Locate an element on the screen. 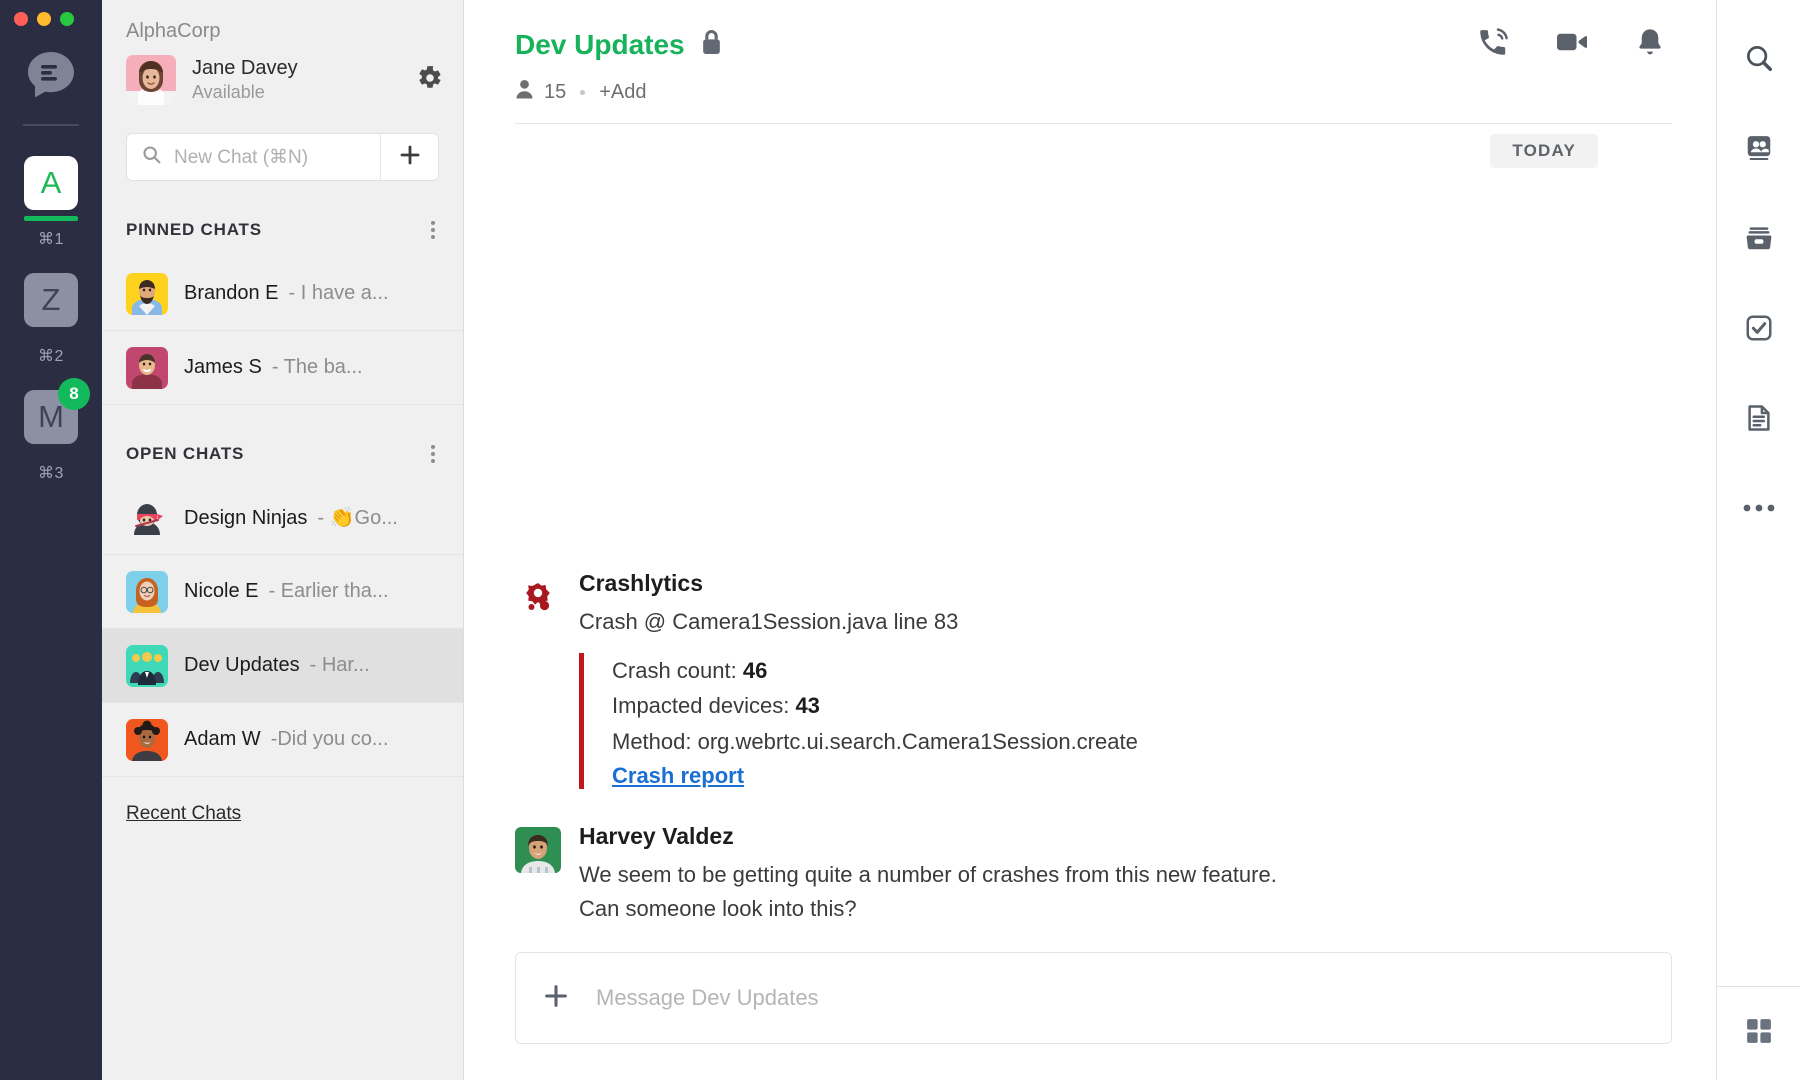 Image resolution: width=1800 pixels, height=1080 pixels. chat-bubble-logo-icon is located at coordinates (51, 75).